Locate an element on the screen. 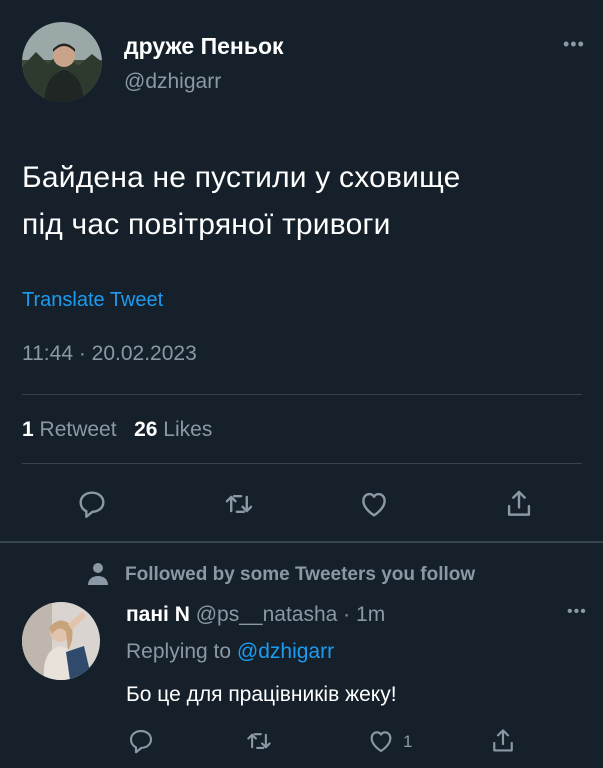 This screenshot has width=603, height=768. author-handle: @dzhigarr is located at coordinates (172, 82).